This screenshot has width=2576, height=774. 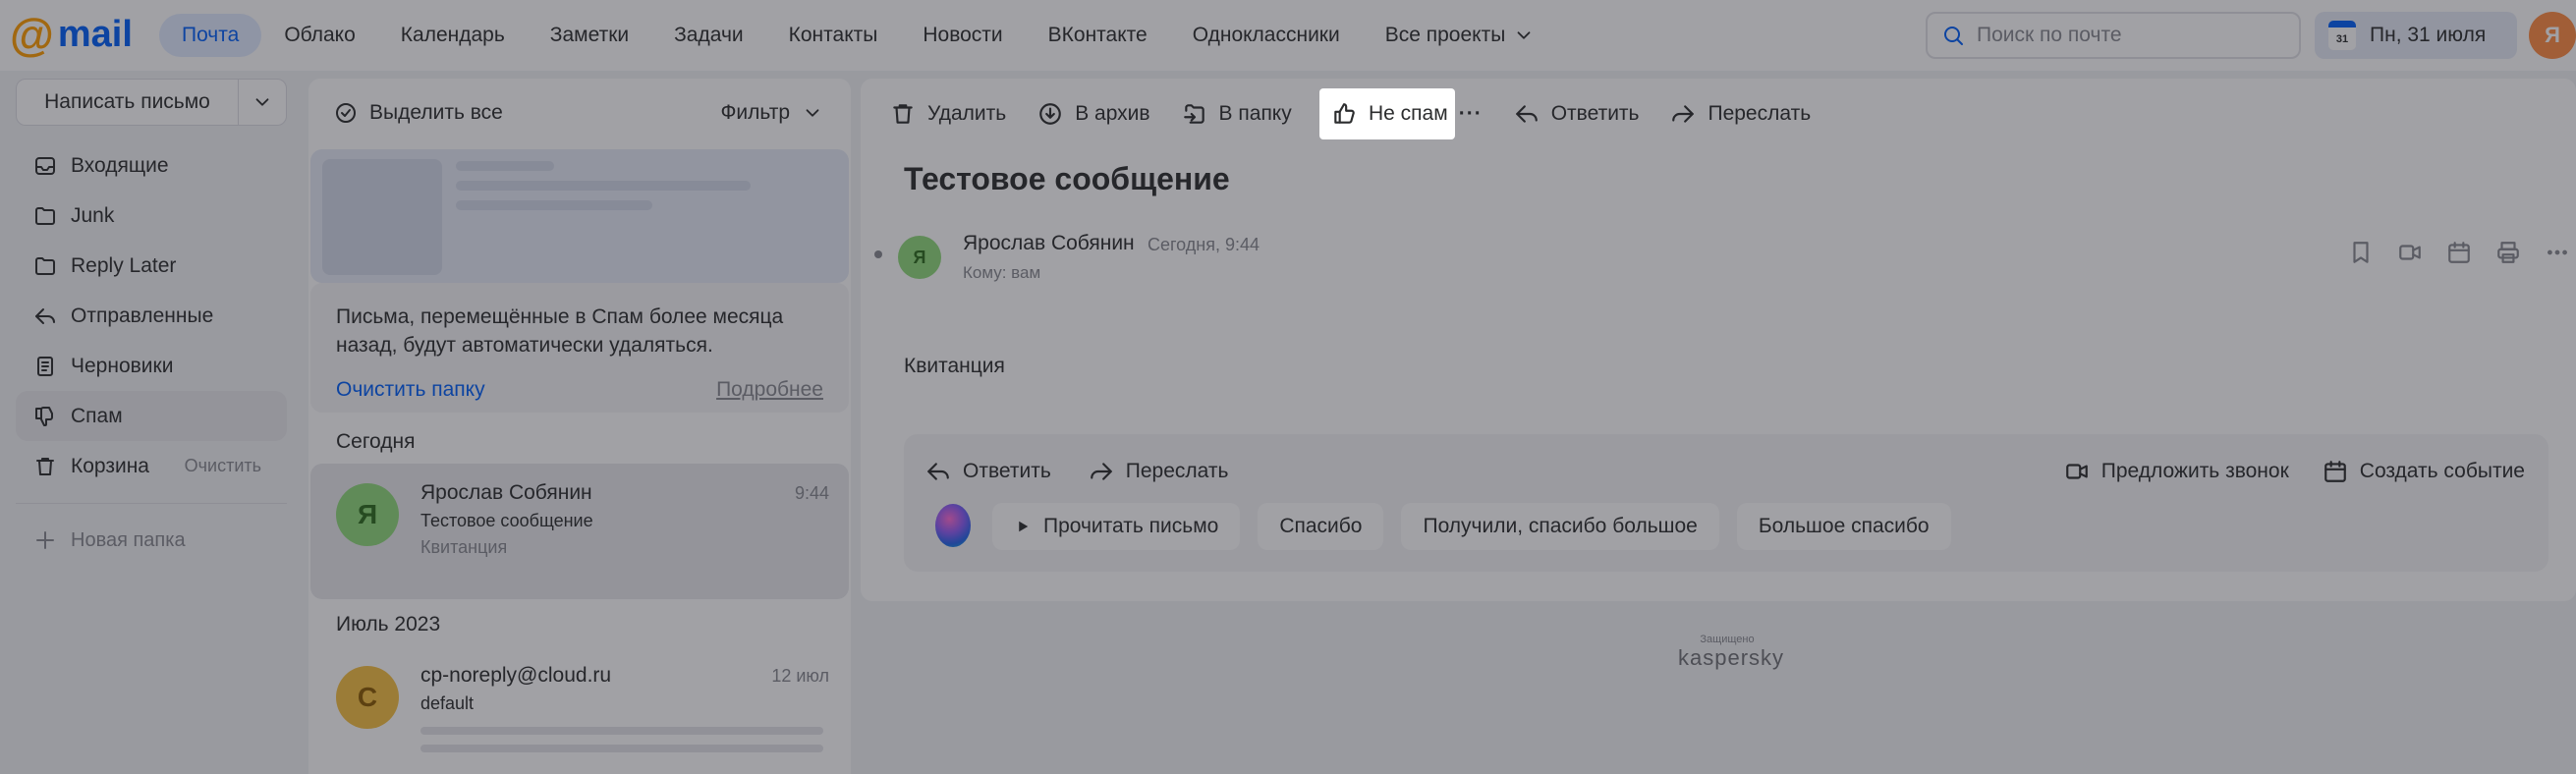 I want to click on nav-notes: Заметки, so click(x=589, y=35).